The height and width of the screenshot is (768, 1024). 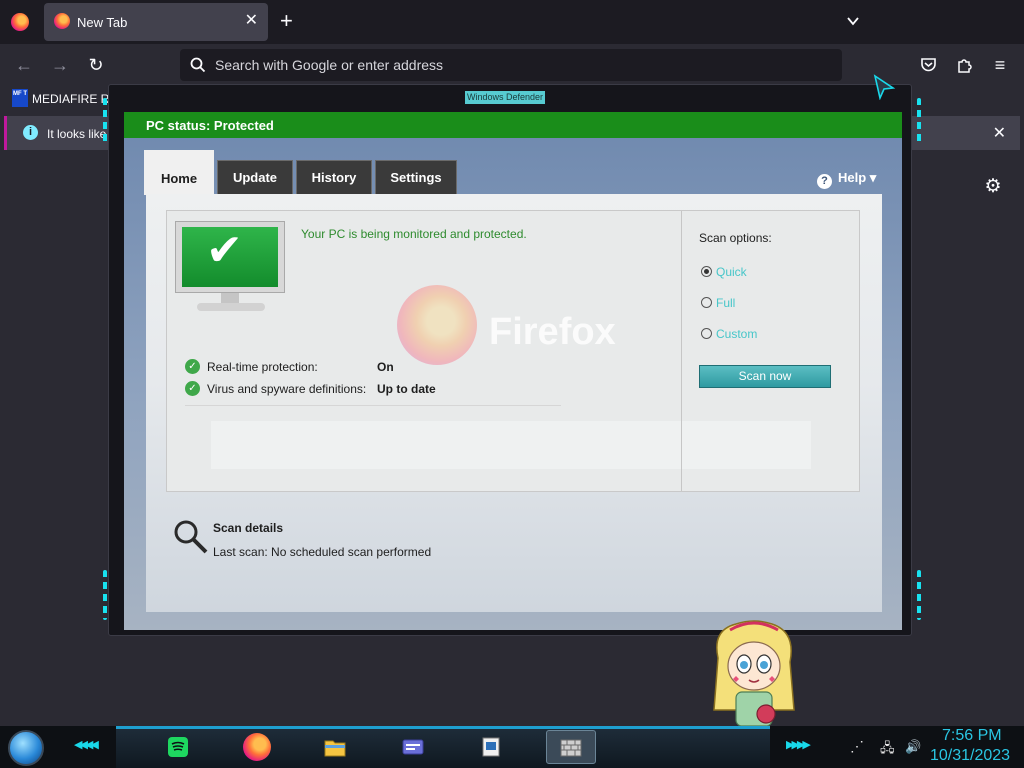 I want to click on taskbar-decoration: ▶▶▶▶, so click(x=798, y=745).